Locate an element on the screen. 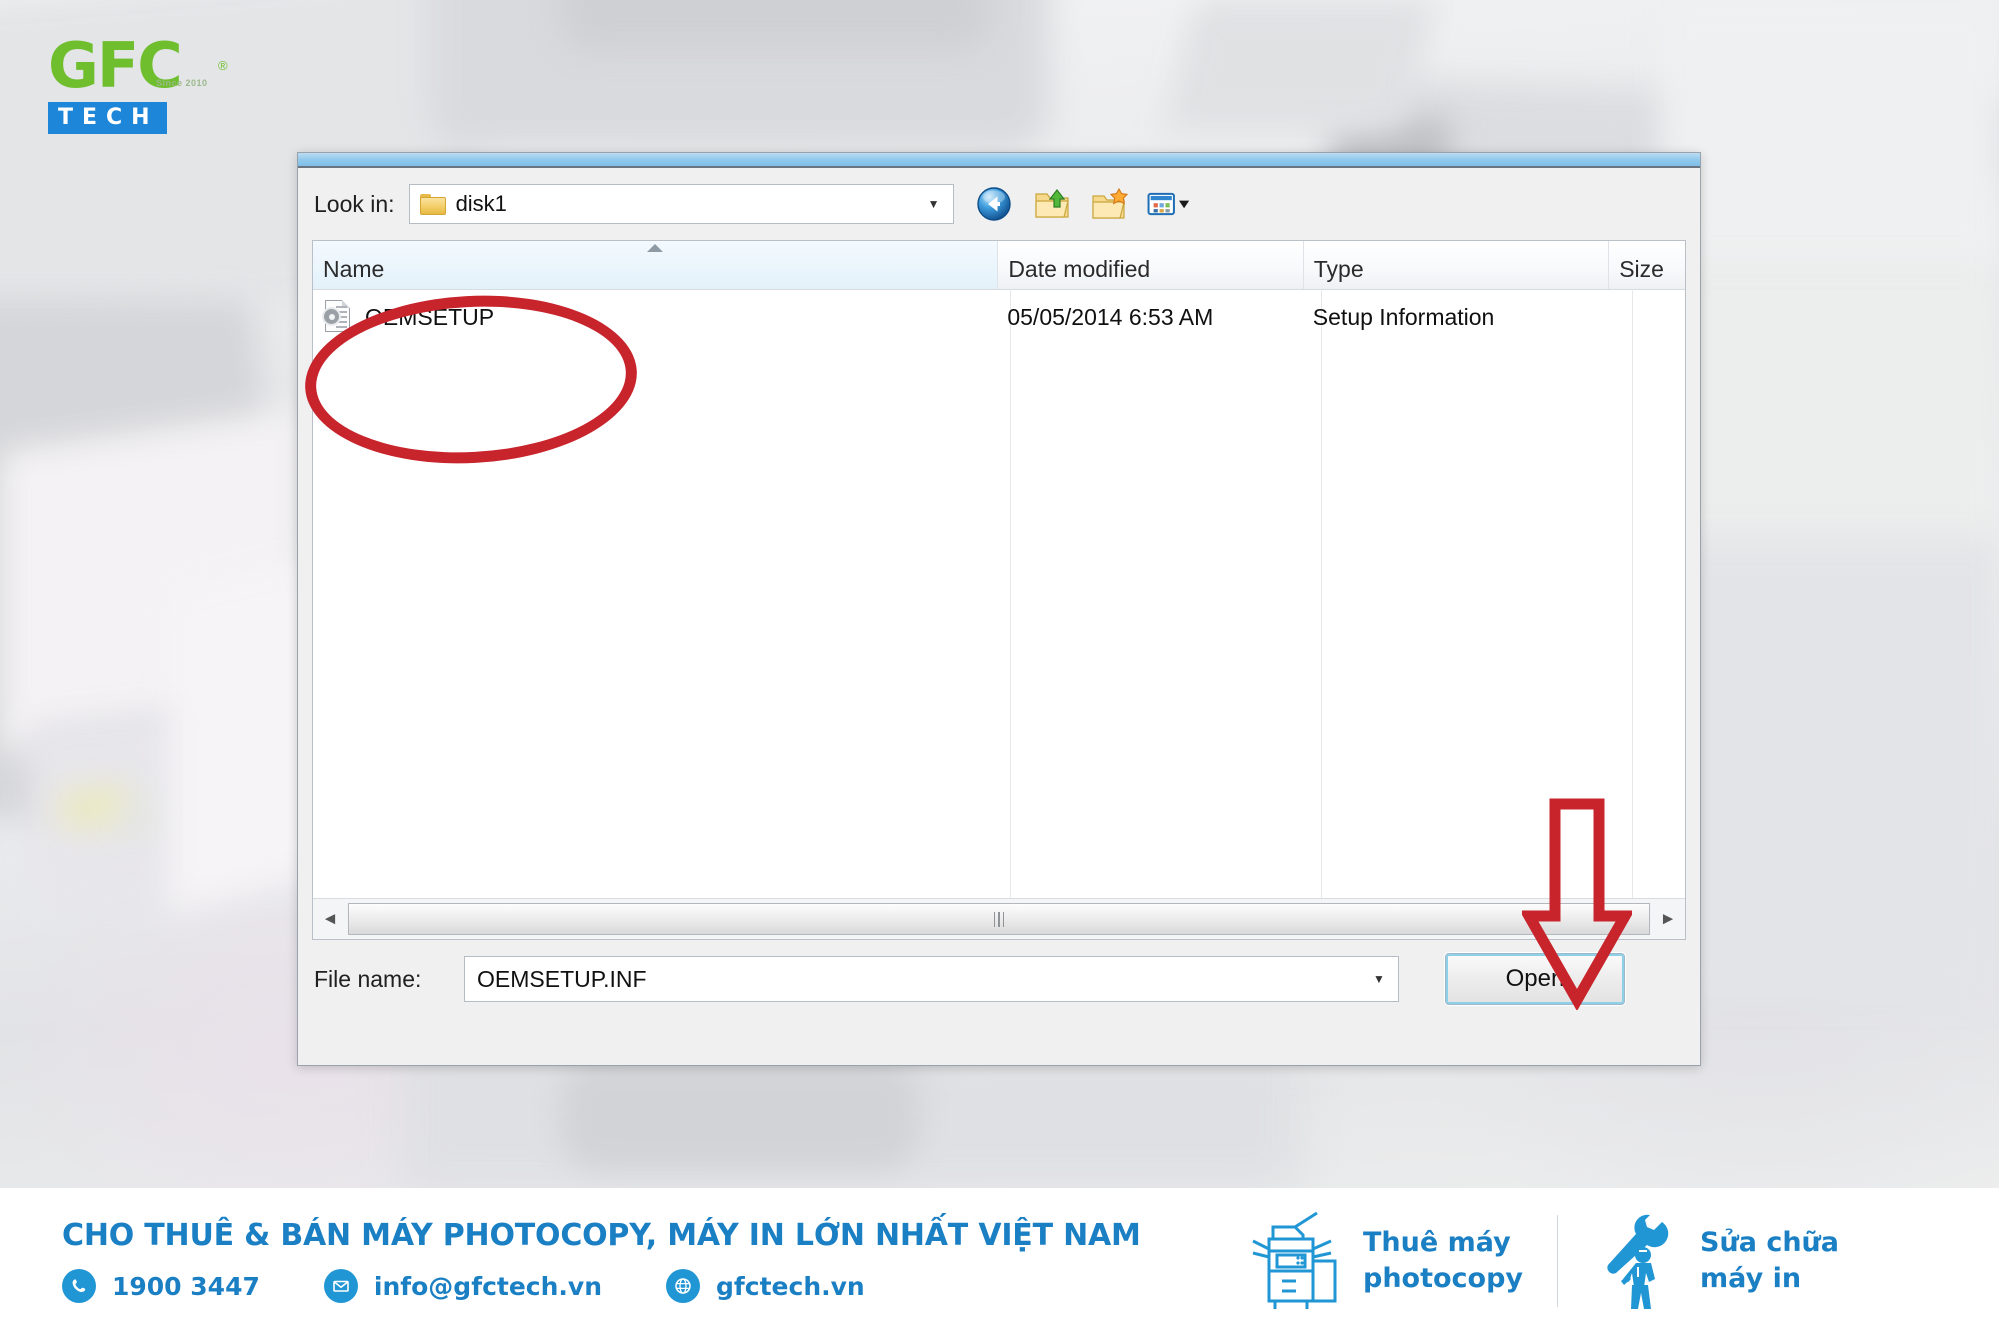 The image size is (1999, 1333). file-name-input: OEMSETUP.INF is located at coordinates (920, 979).